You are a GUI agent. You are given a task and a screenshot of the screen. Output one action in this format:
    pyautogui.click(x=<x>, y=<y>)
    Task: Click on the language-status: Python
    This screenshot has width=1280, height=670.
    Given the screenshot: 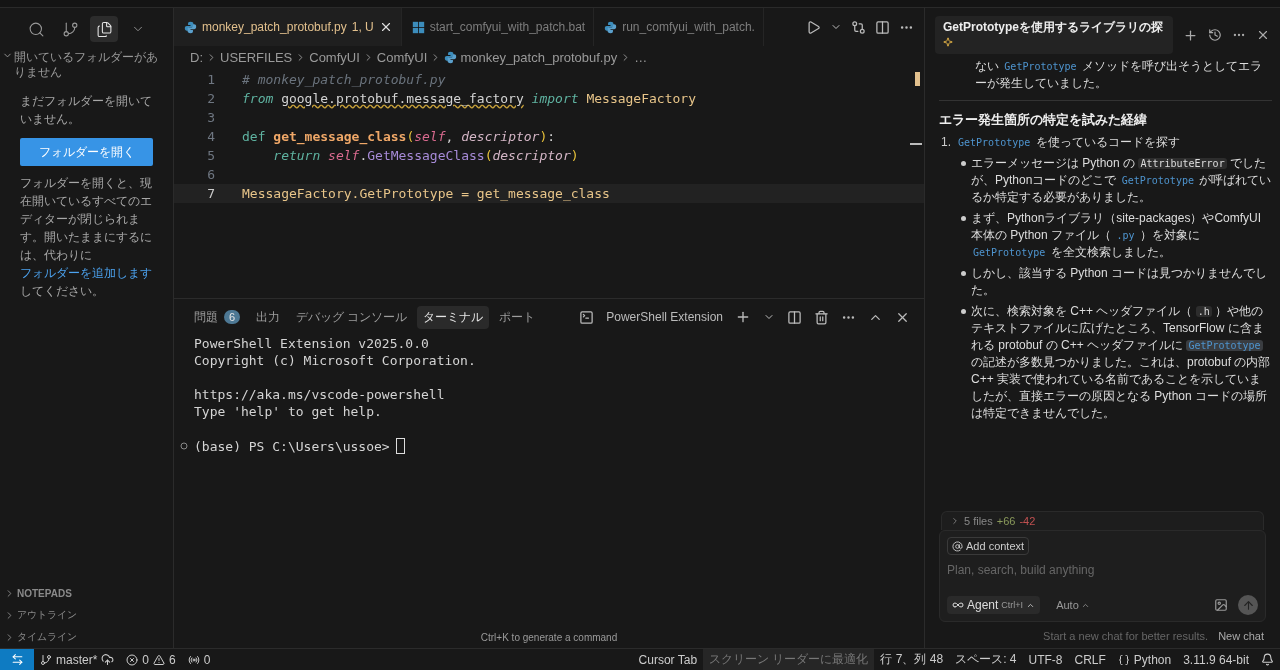 What is the action you would take?
    pyautogui.click(x=1144, y=659)
    